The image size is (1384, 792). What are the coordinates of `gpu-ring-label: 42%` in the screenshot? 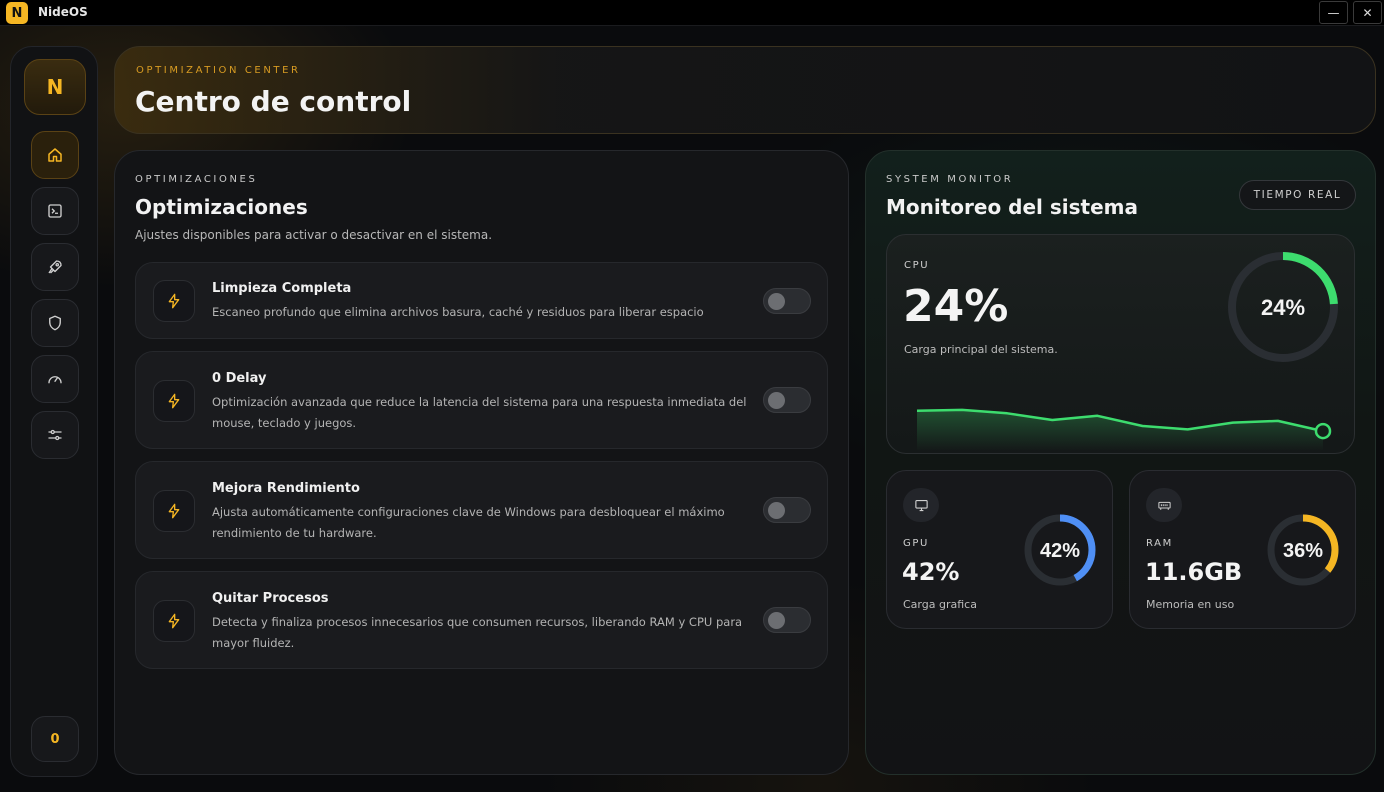 It's located at (1060, 551).